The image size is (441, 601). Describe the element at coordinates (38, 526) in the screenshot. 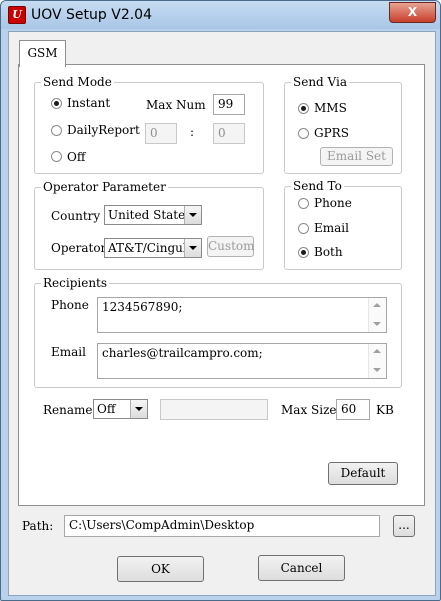

I see `path-label: Path:` at that location.